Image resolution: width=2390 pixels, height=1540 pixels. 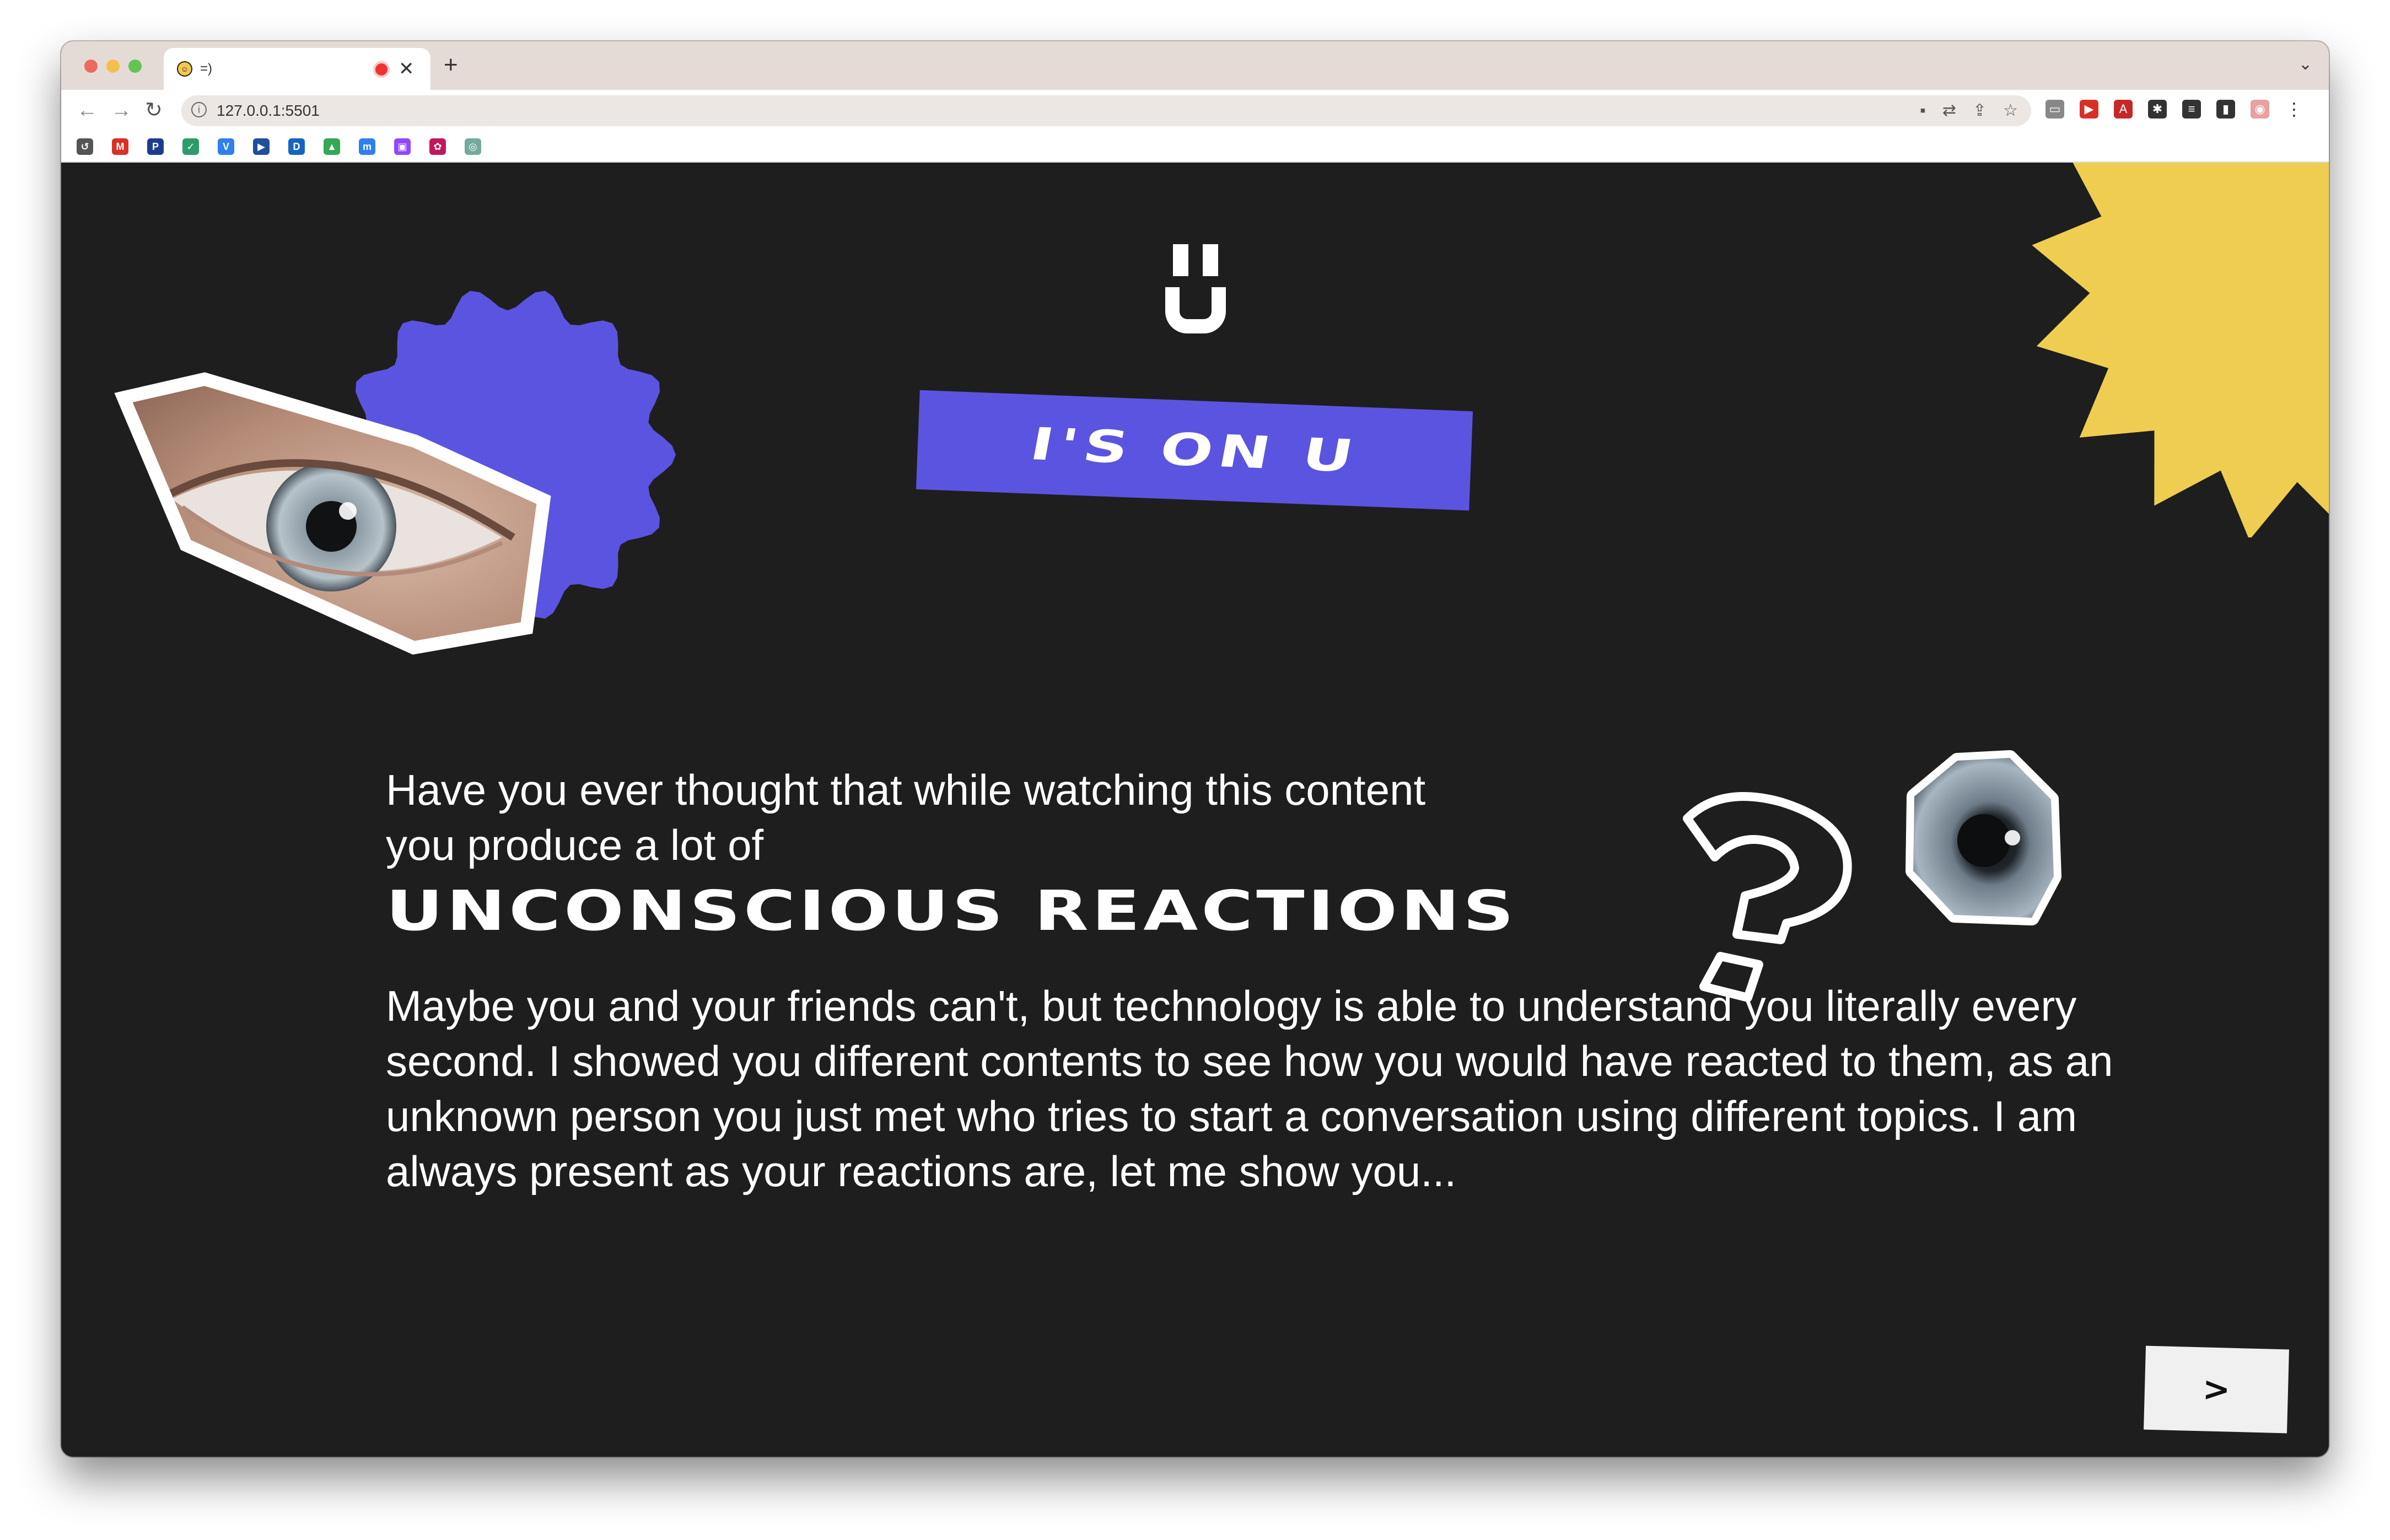 I want to click on tab-title: =), so click(x=206, y=68).